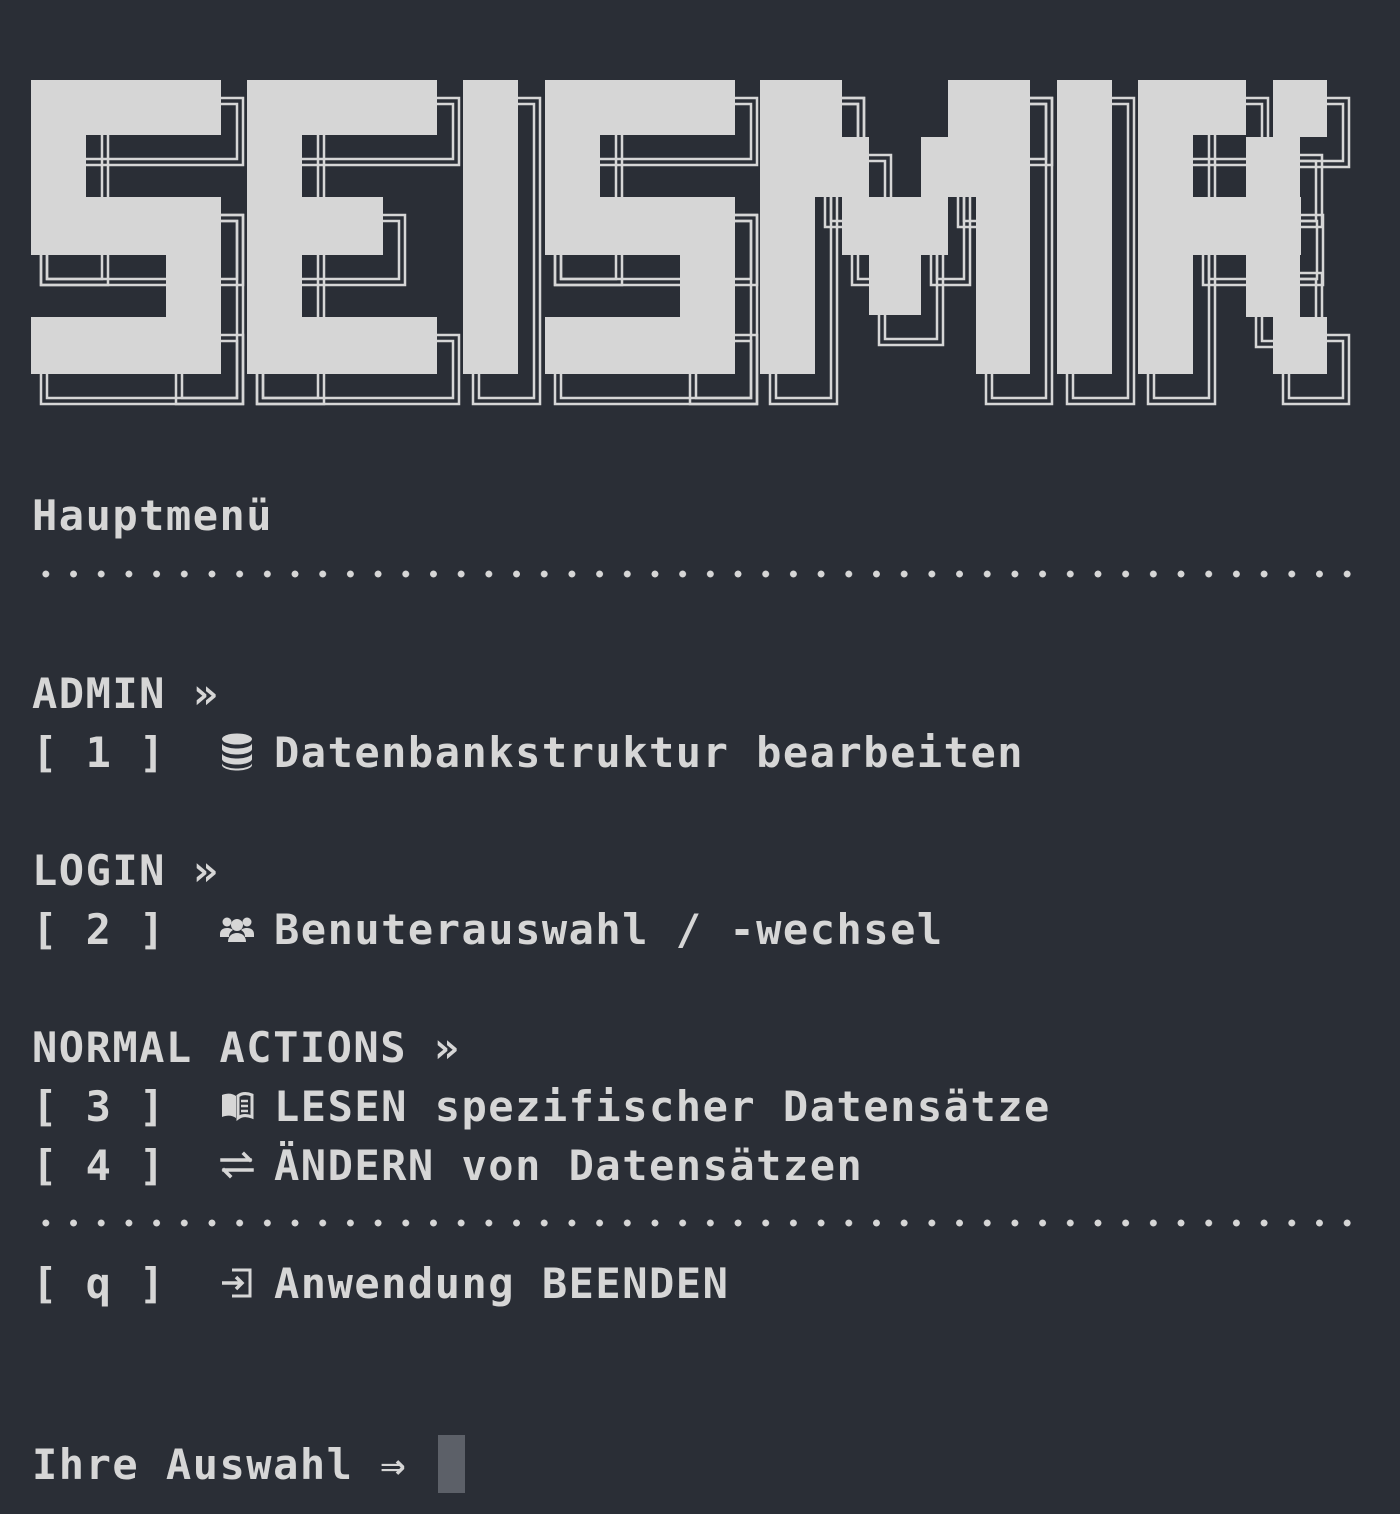  I want to click on menu-divider-top, so click(697, 574).